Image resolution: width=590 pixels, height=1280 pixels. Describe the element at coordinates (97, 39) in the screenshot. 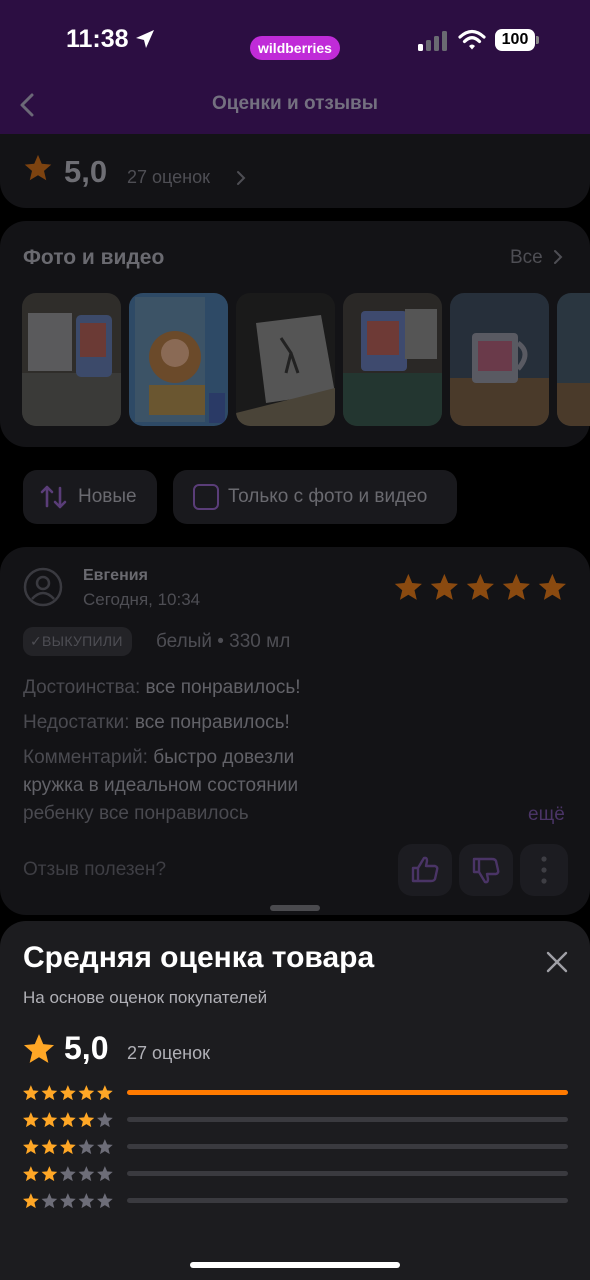

I see `status-time: 11:38` at that location.